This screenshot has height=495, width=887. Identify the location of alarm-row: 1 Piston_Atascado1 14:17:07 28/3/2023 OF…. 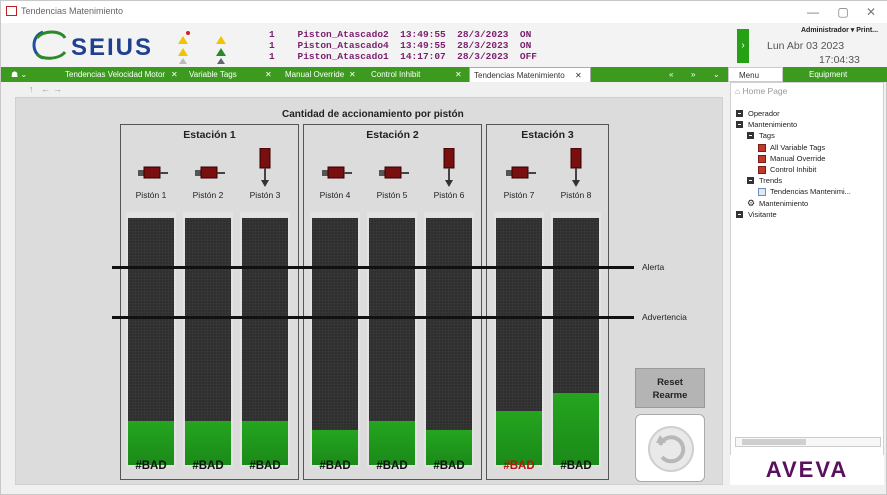
(403, 56).